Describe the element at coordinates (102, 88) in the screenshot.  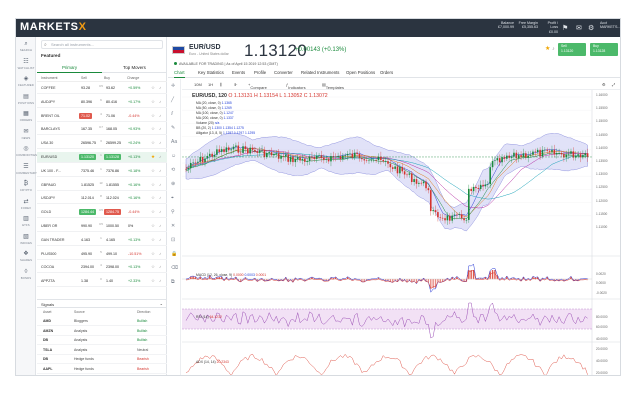
I see `quote-row: COFFEE 93.28 0.5 93.62 +0.59% ☆ ♪` at that location.